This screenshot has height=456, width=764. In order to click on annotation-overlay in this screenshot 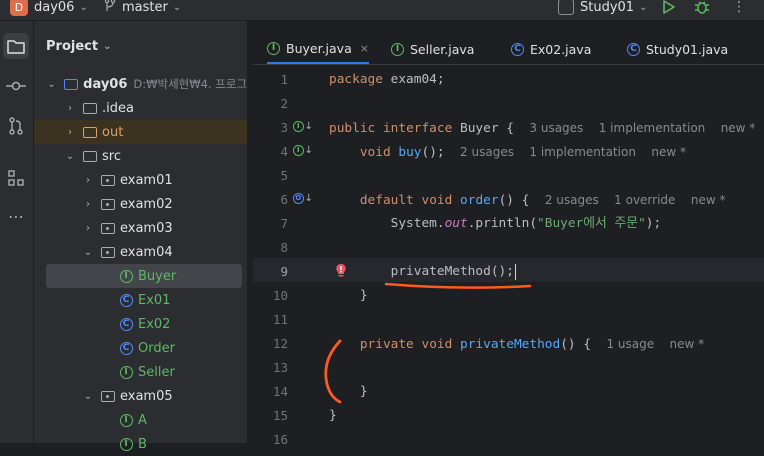, I will do `click(428, 343)`.